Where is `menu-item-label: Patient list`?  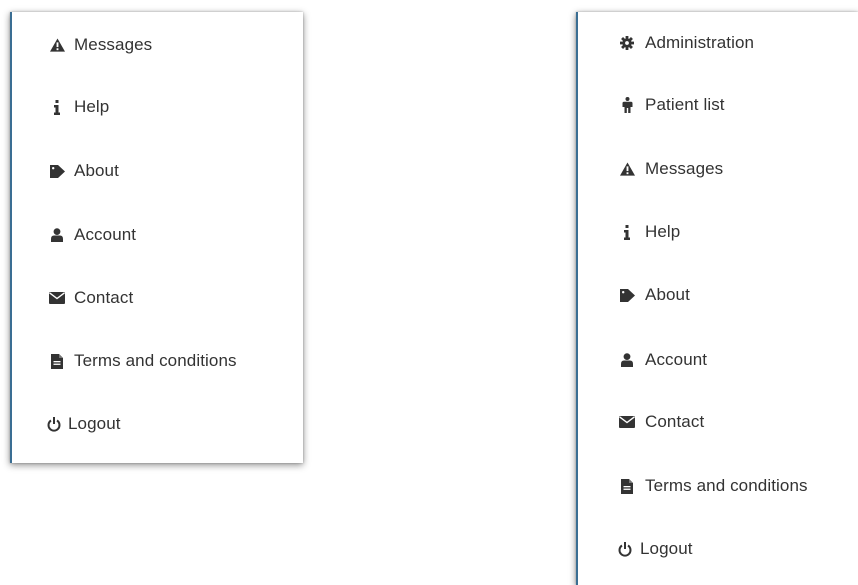 menu-item-label: Patient list is located at coordinates (685, 104).